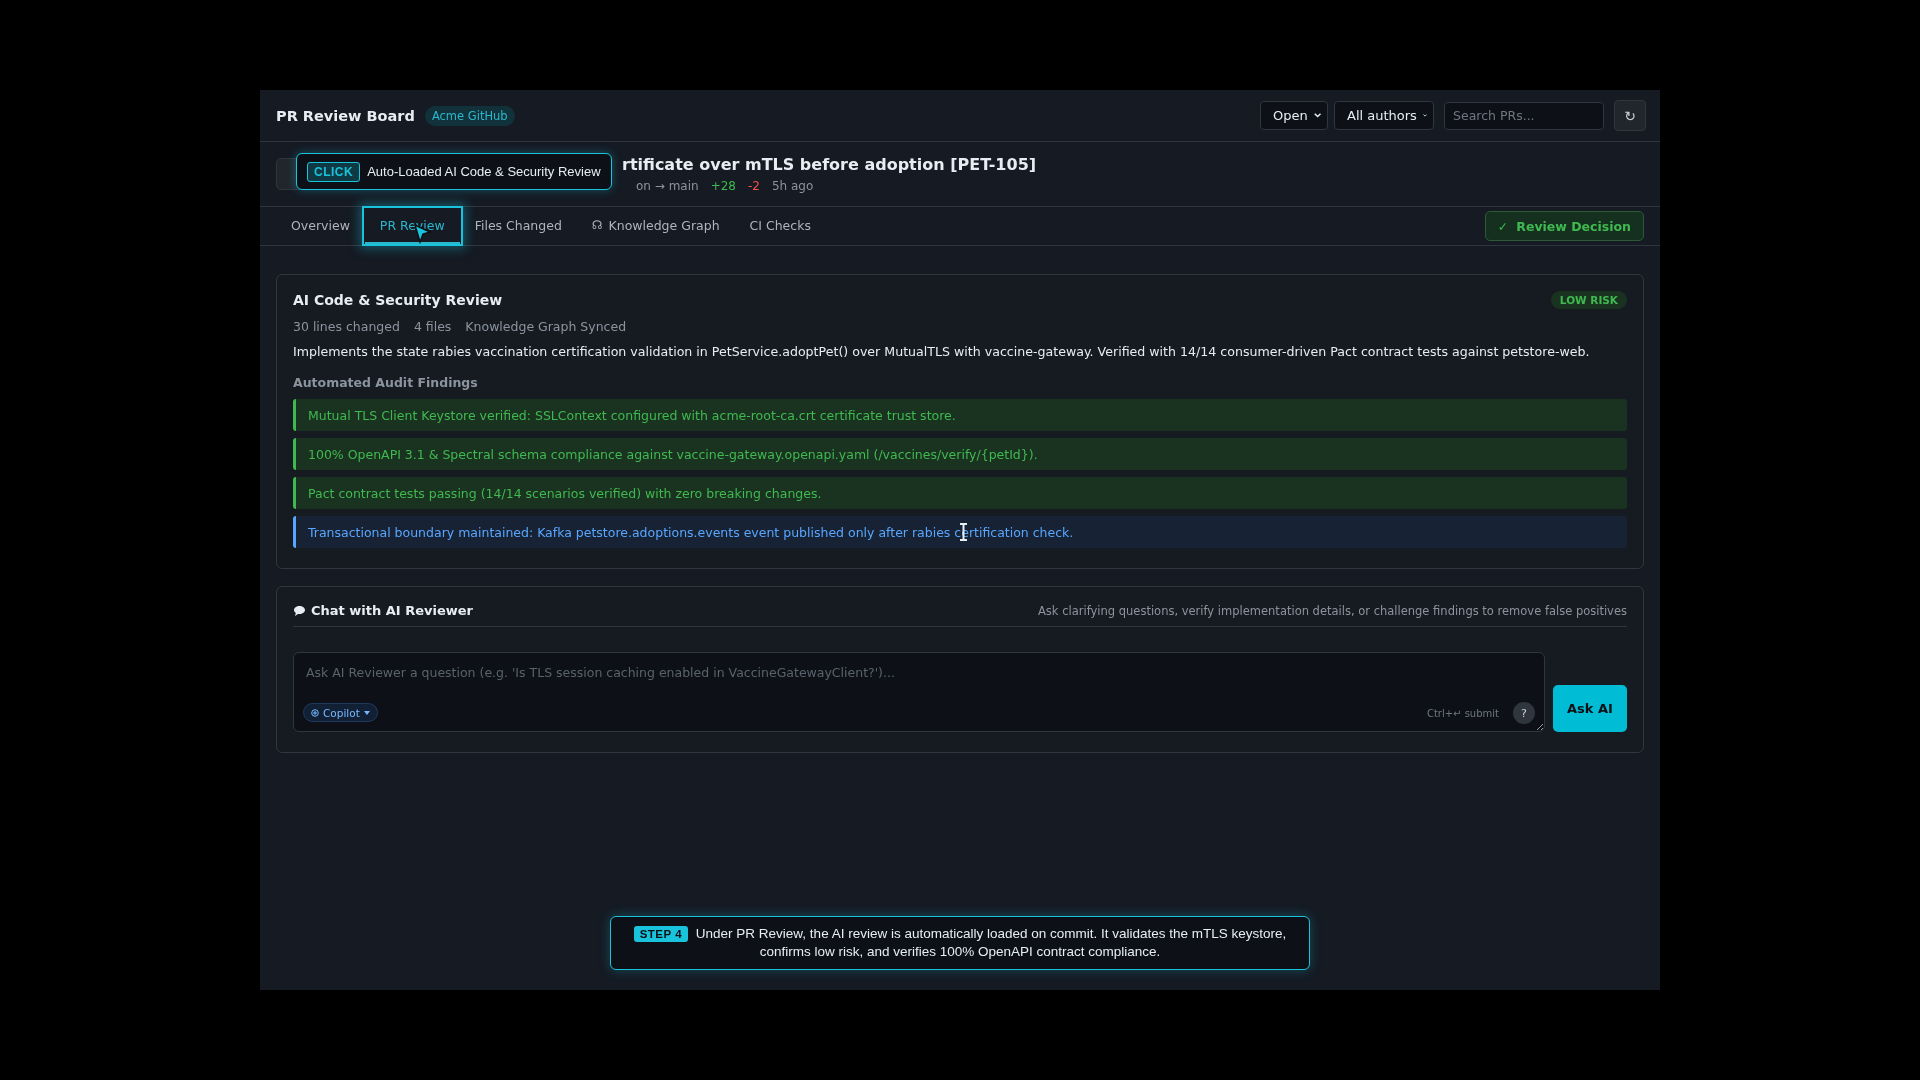 This screenshot has height=1080, width=1920. What do you see at coordinates (484, 171) in the screenshot?
I see `callout-text: Auto-Loaded AI Code & Security Review` at bounding box center [484, 171].